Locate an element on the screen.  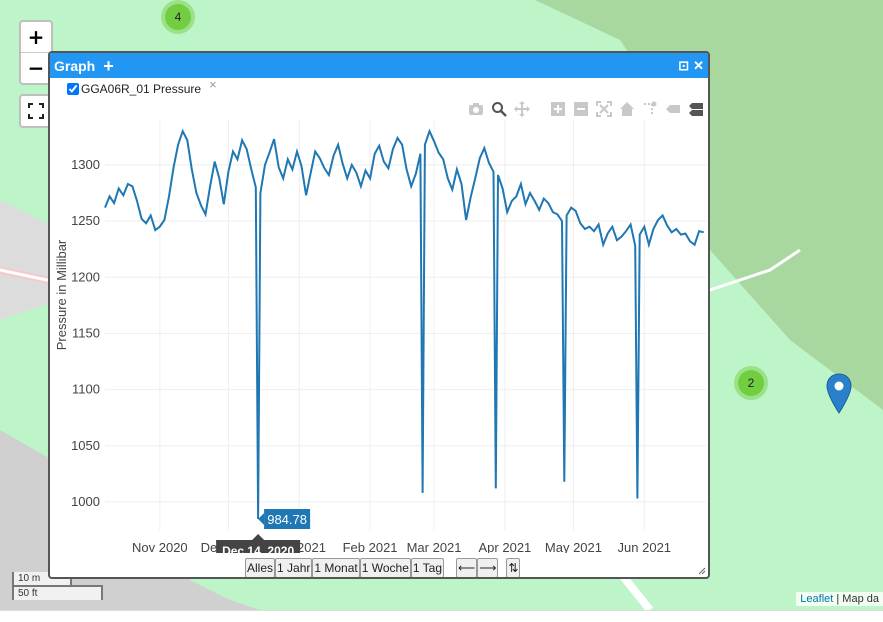
marker-cluster: 4 is located at coordinates (178, 17).